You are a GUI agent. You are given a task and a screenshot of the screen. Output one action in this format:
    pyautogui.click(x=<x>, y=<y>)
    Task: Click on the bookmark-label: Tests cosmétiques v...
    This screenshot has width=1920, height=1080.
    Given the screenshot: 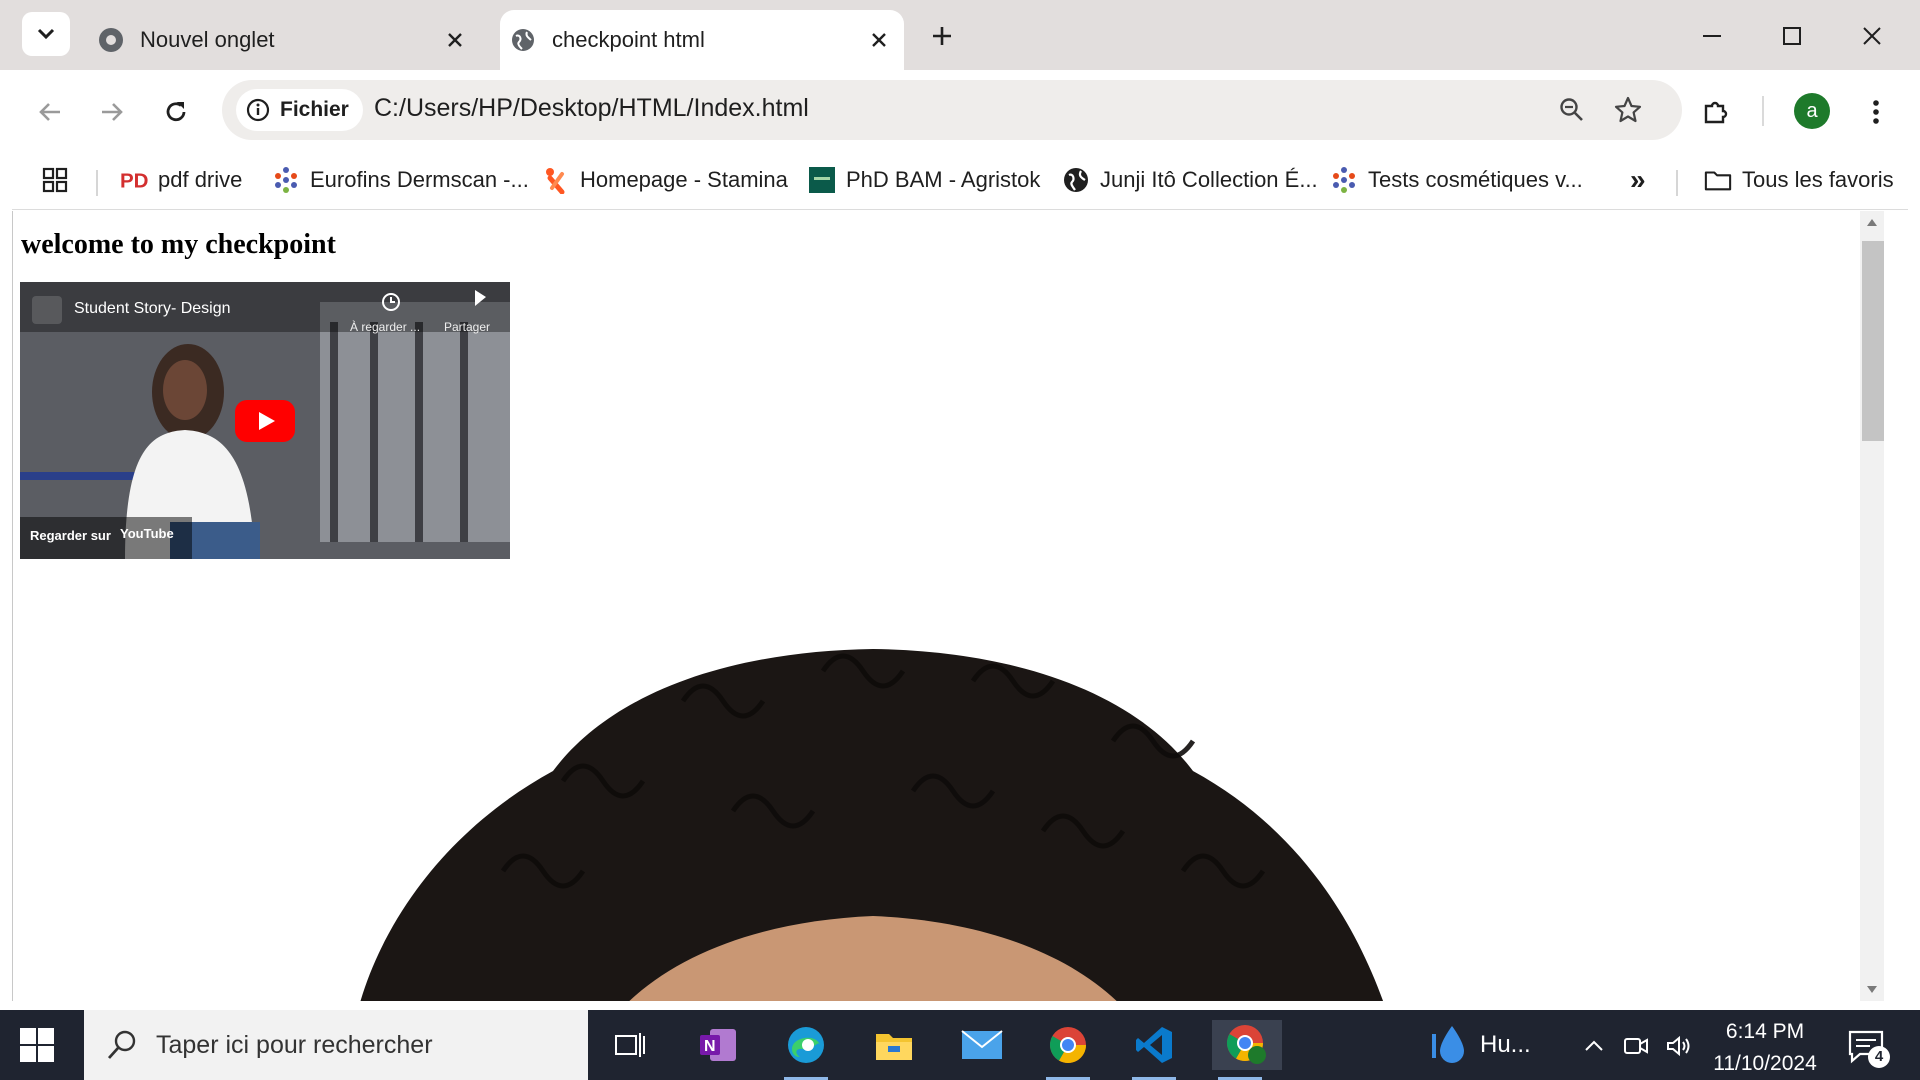 What is the action you would take?
    pyautogui.click(x=1475, y=179)
    